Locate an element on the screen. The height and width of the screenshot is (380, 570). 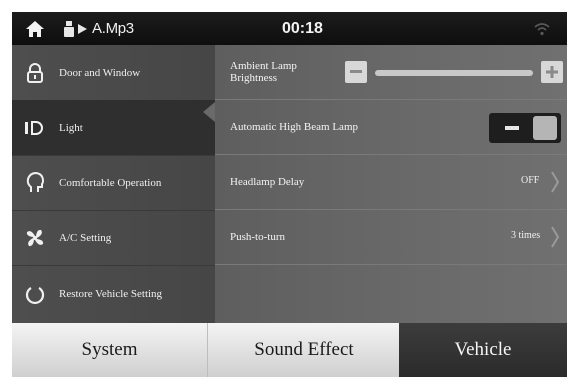
sidebar-item-label: Door and Window is located at coordinates (100, 72).